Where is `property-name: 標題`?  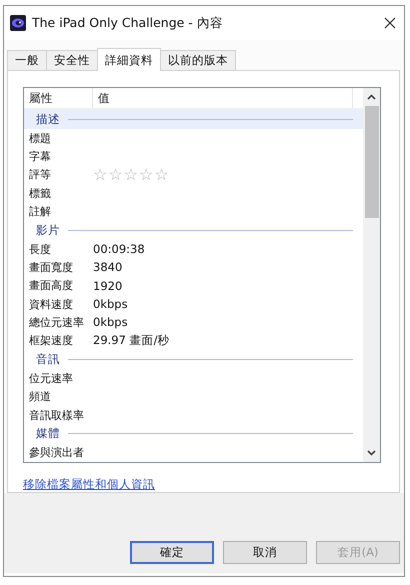 property-name: 標題 is located at coordinates (40, 138).